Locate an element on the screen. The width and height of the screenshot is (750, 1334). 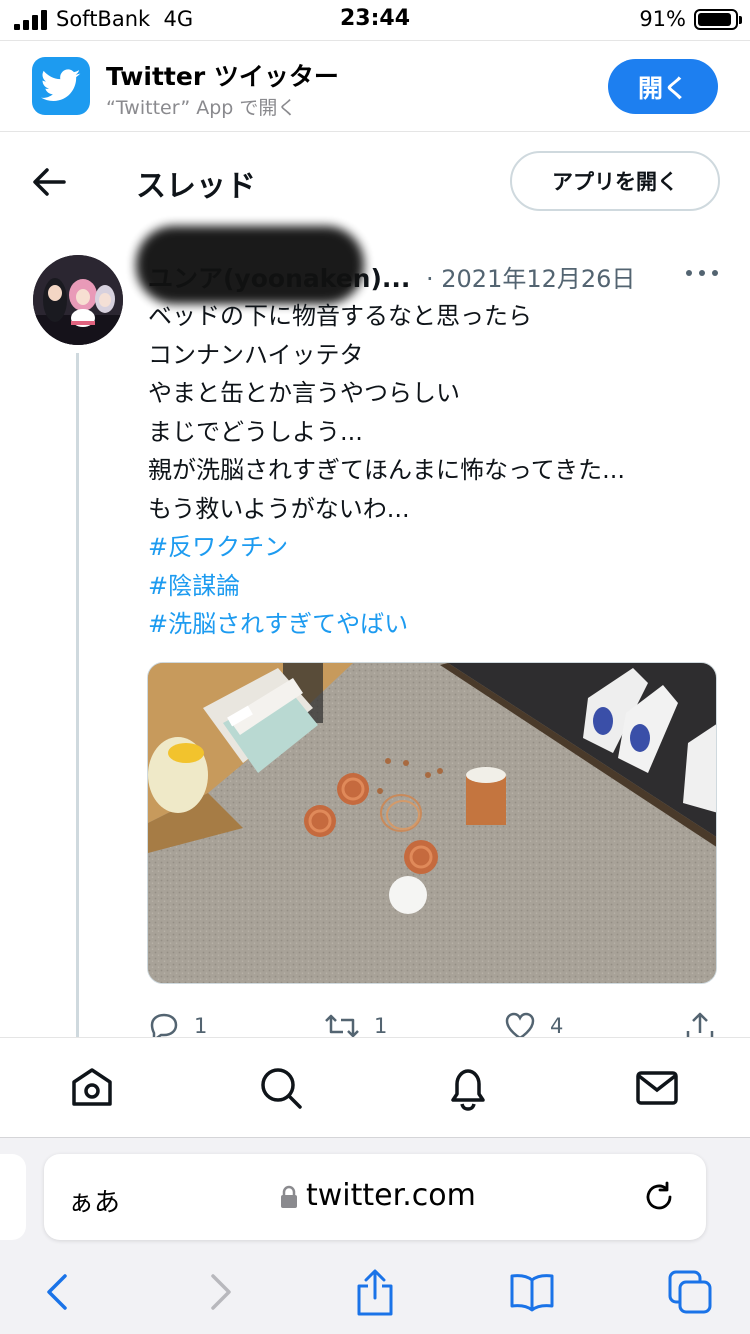
retweet-icon is located at coordinates (342, 1026).